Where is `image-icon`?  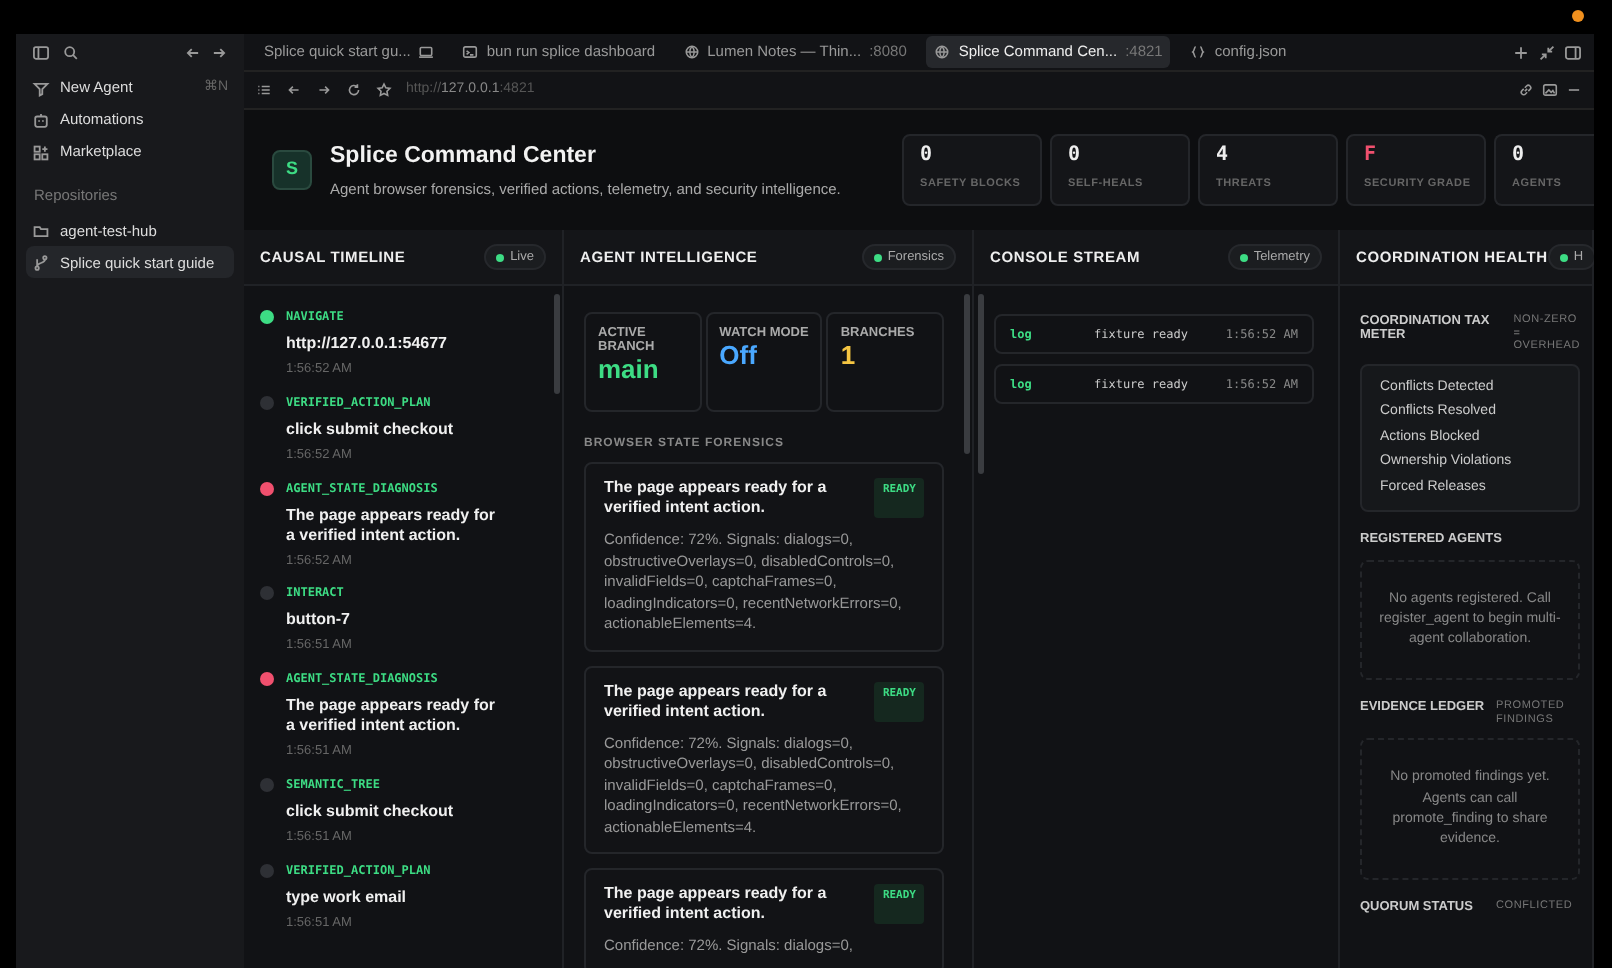 image-icon is located at coordinates (1550, 90).